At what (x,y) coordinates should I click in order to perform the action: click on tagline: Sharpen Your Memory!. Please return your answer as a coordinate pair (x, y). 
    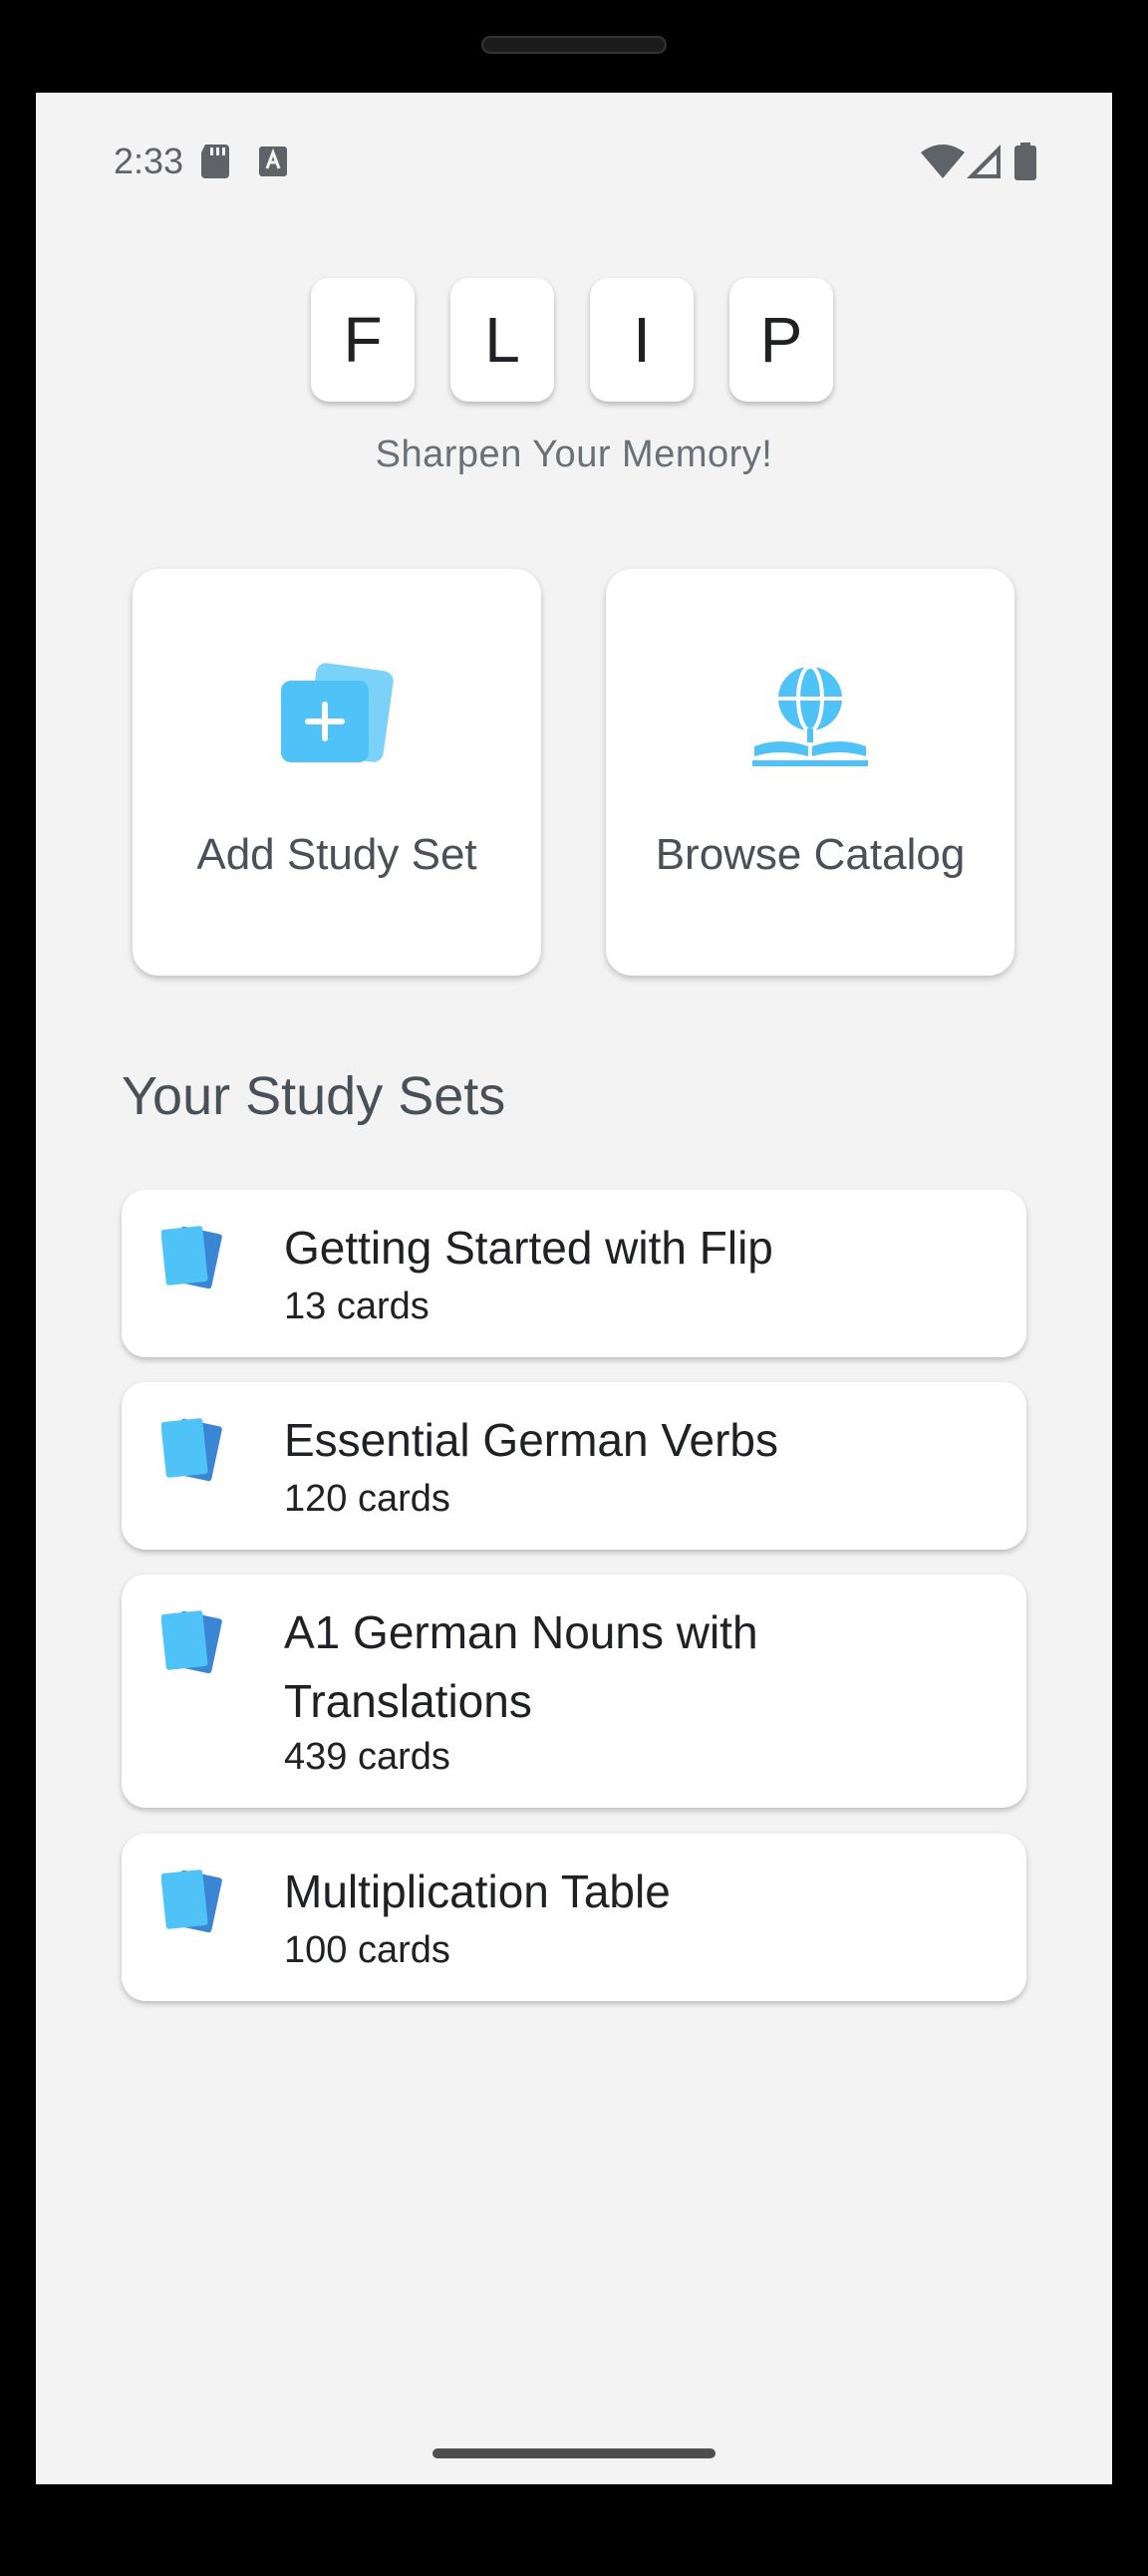
    Looking at the image, I should click on (574, 454).